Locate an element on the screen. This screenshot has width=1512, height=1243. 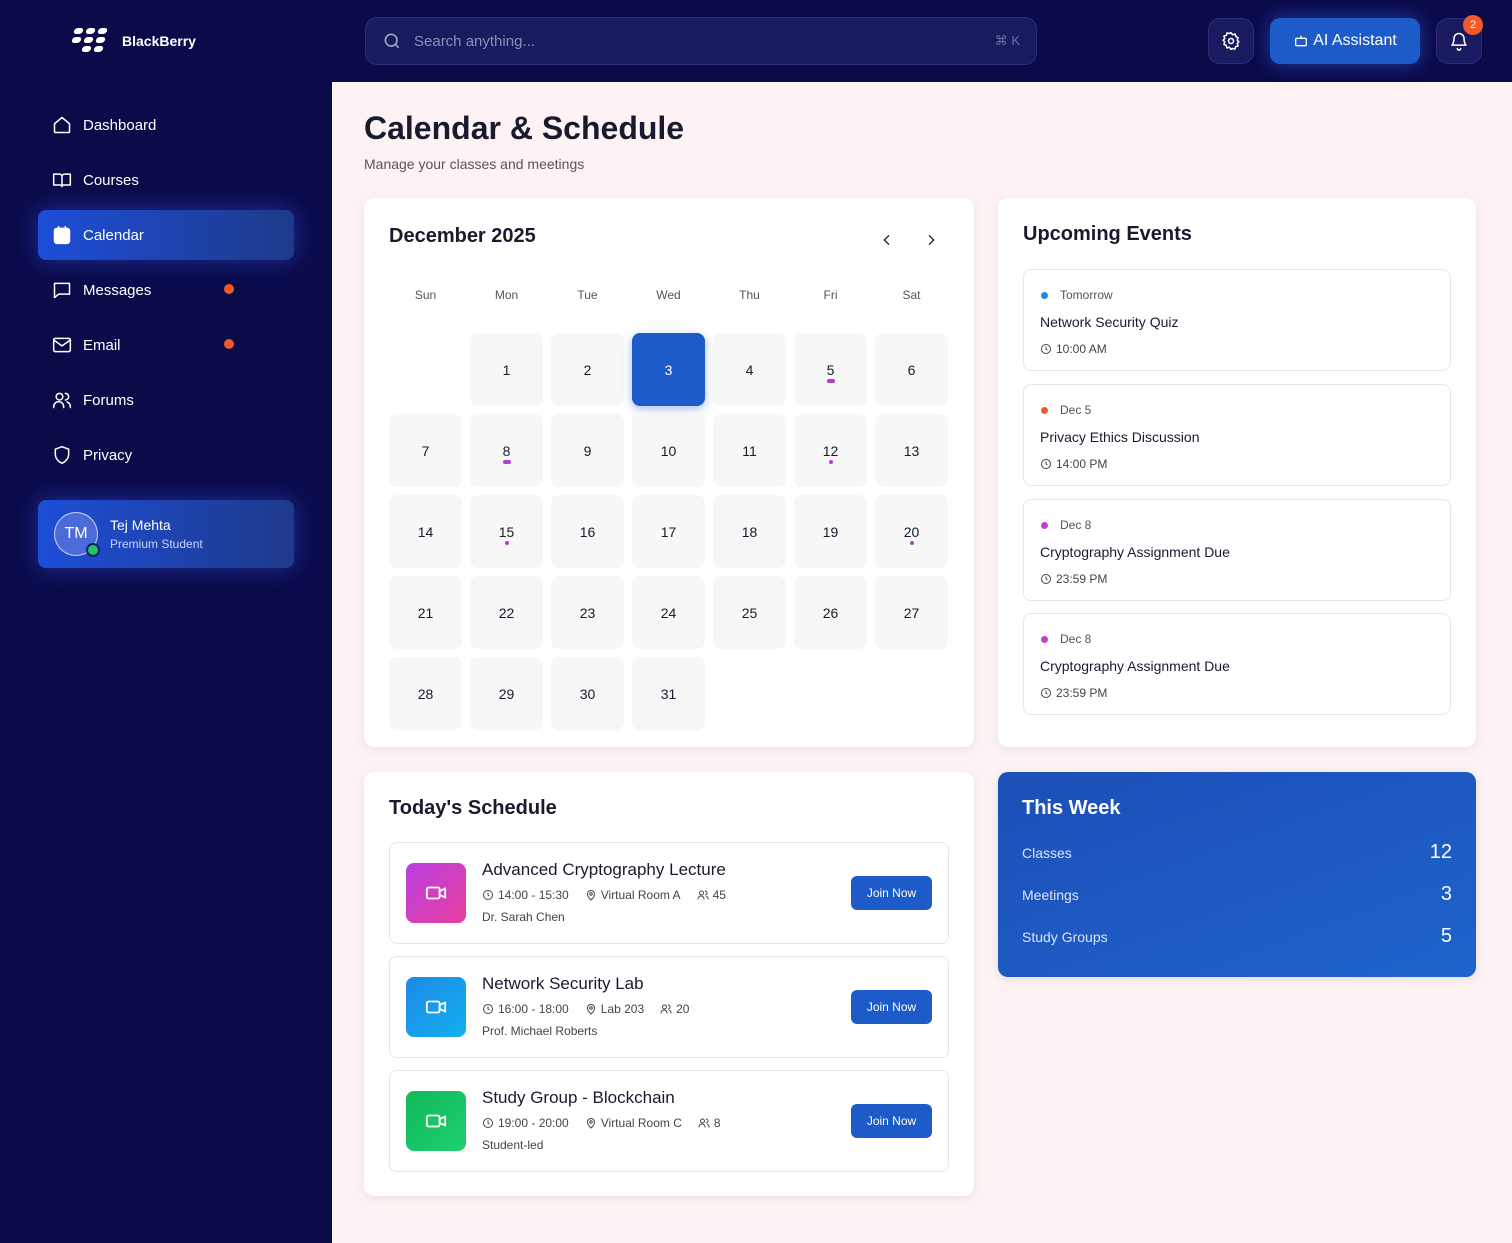
schedule-item-location: Virtual Room A is located at coordinates (640, 895).